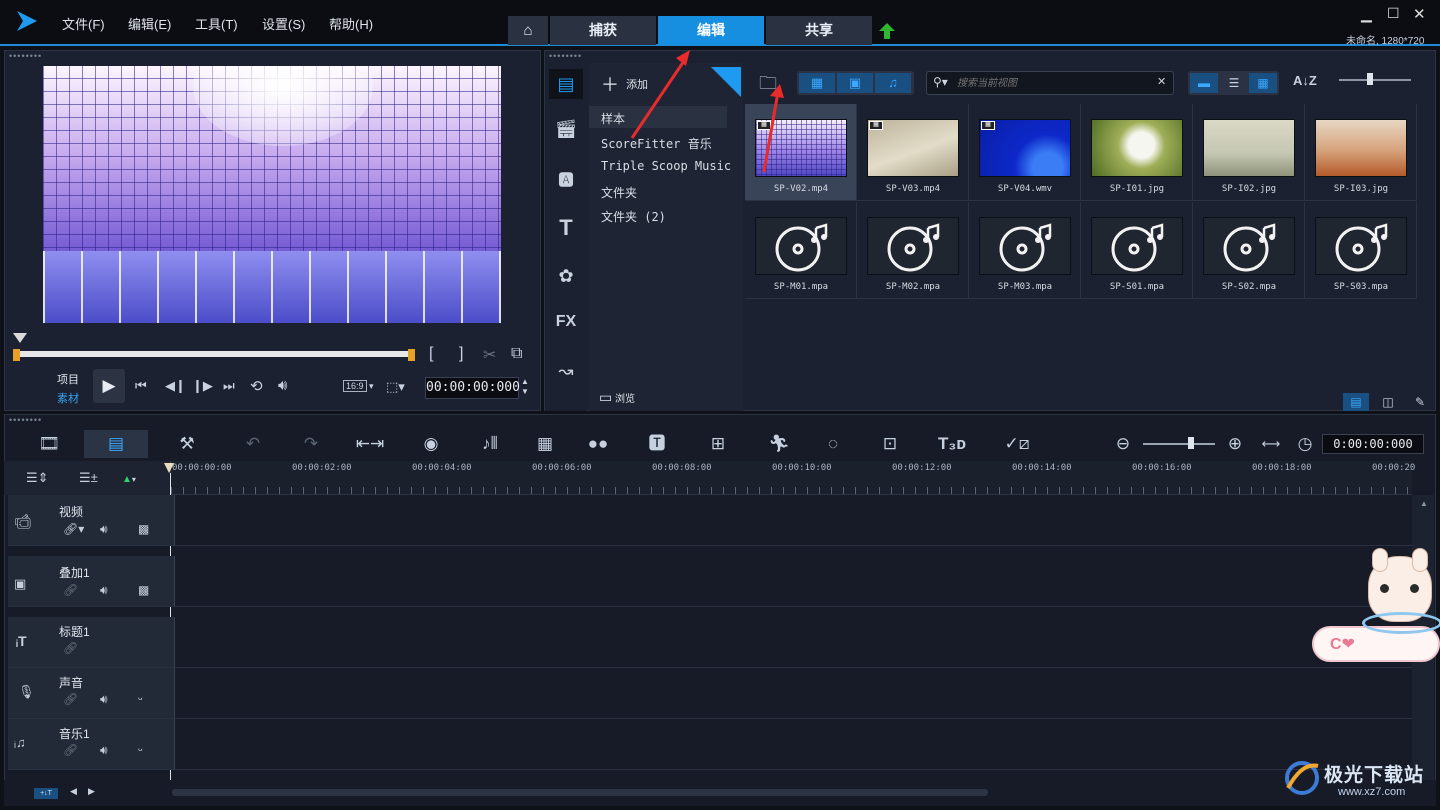  I want to click on mascot-sticker: C❤, so click(1376, 607).